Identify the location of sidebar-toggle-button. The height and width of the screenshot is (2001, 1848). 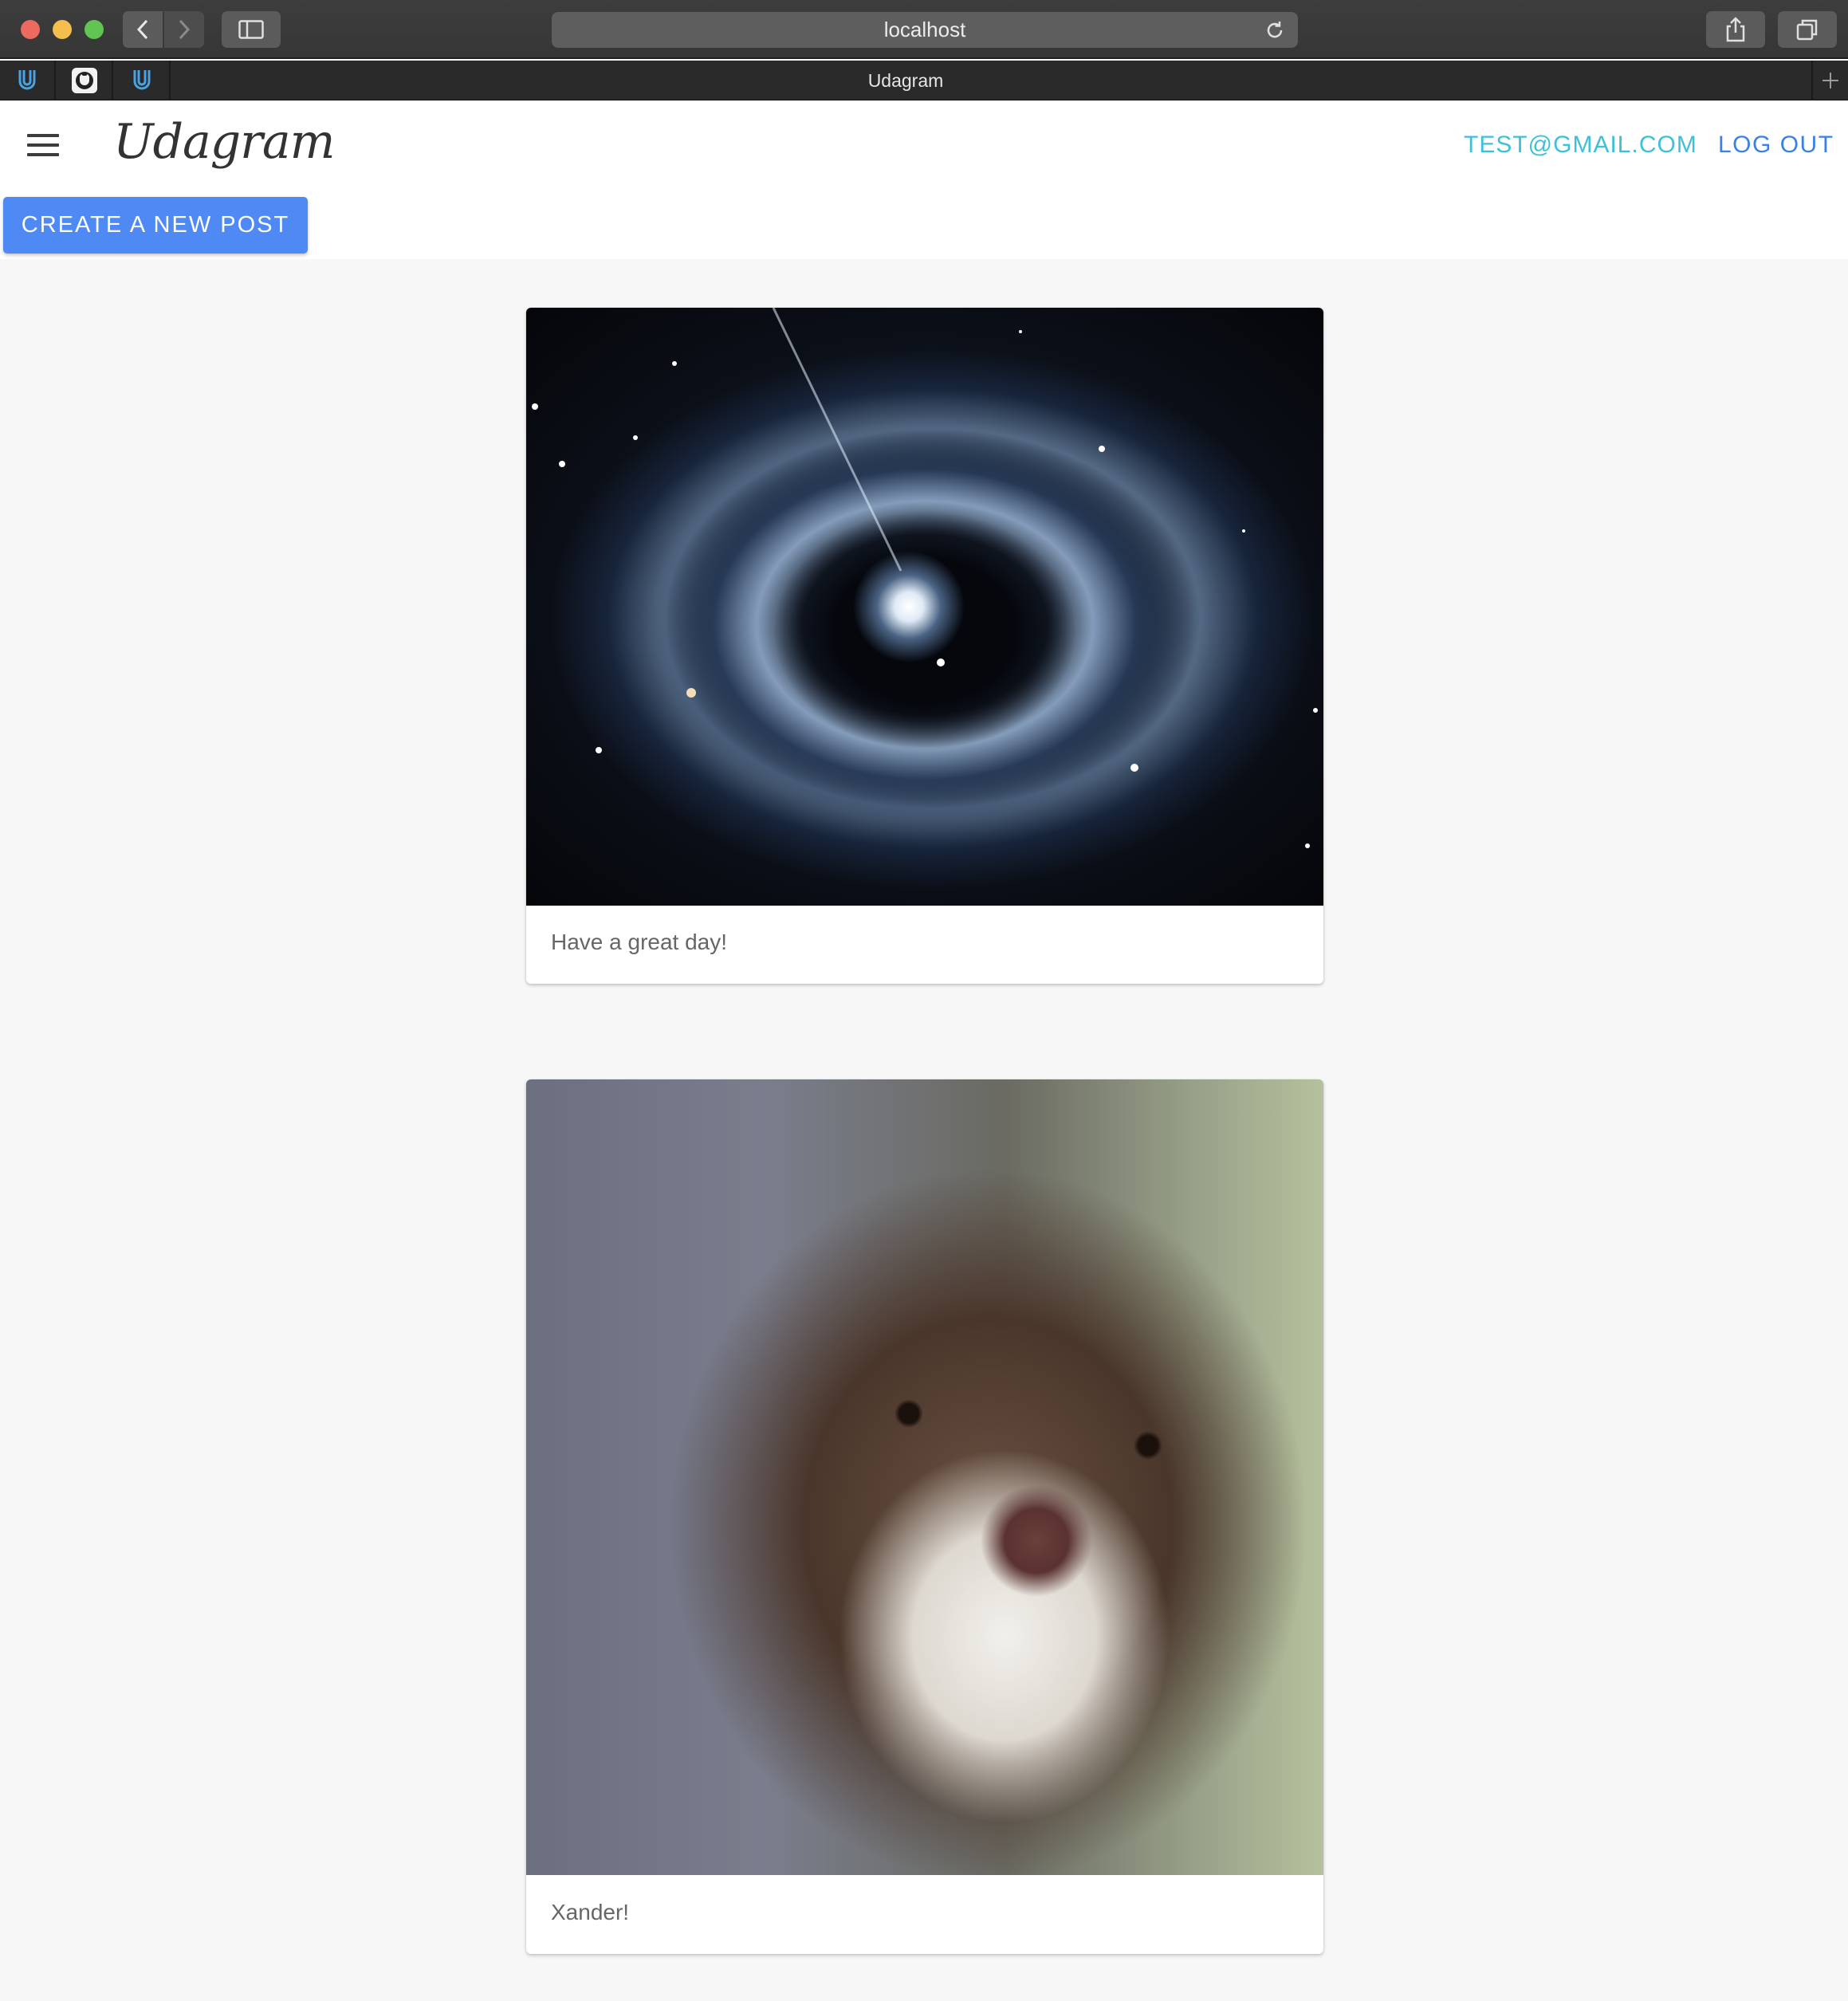
(251, 29).